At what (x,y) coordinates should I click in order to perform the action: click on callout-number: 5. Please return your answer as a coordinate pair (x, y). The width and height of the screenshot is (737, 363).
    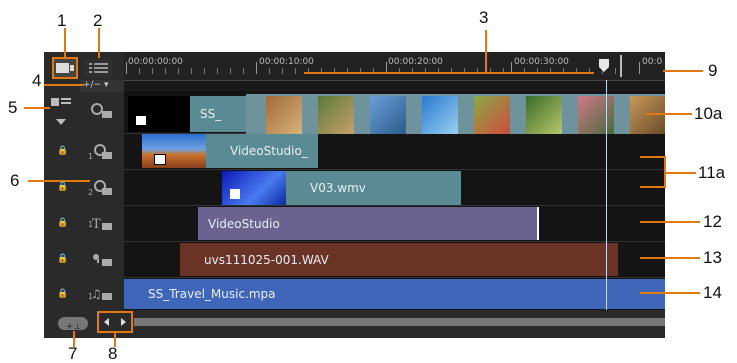
    Looking at the image, I should click on (13, 107).